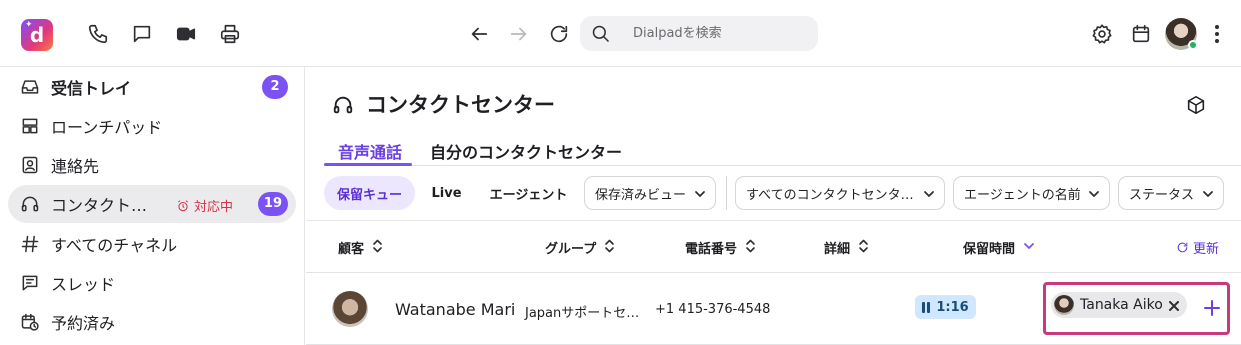 This screenshot has width=1241, height=345. Describe the element at coordinates (30, 322) in the screenshot. I see `scheduled-icon` at that location.